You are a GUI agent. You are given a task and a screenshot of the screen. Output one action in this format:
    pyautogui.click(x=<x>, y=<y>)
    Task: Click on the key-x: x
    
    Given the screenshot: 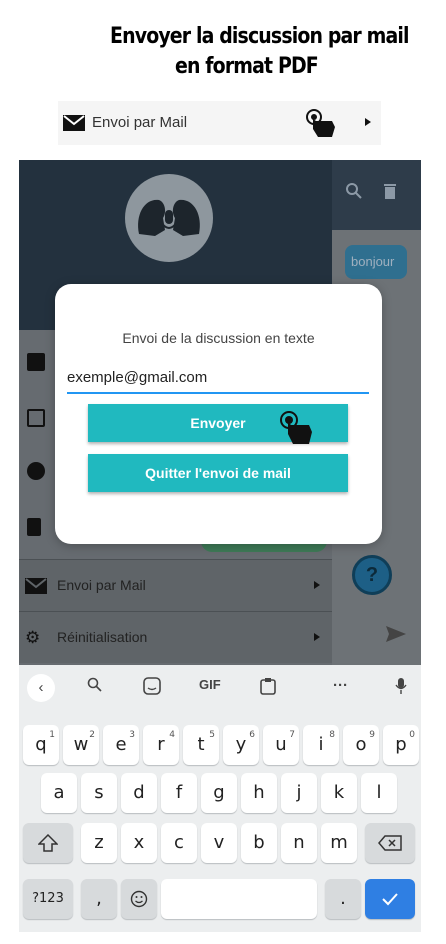 What is the action you would take?
    pyautogui.click(x=139, y=843)
    